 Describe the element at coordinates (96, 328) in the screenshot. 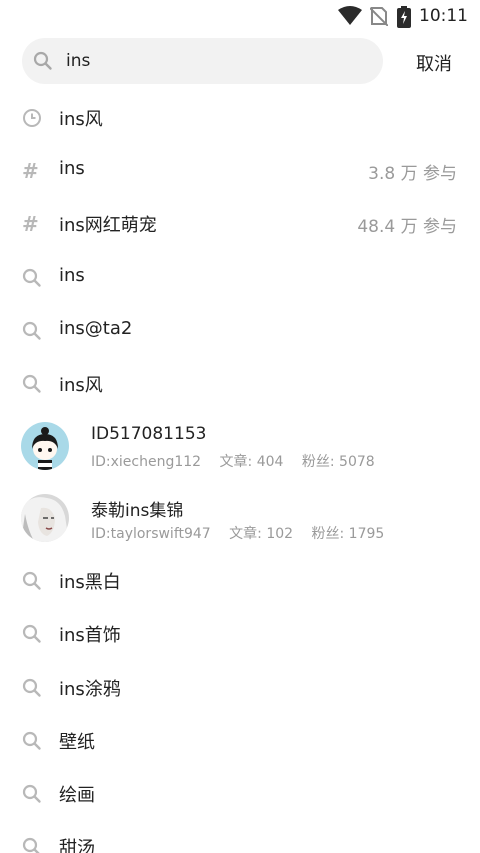

I see `suggestion-label: ins@ta2` at that location.